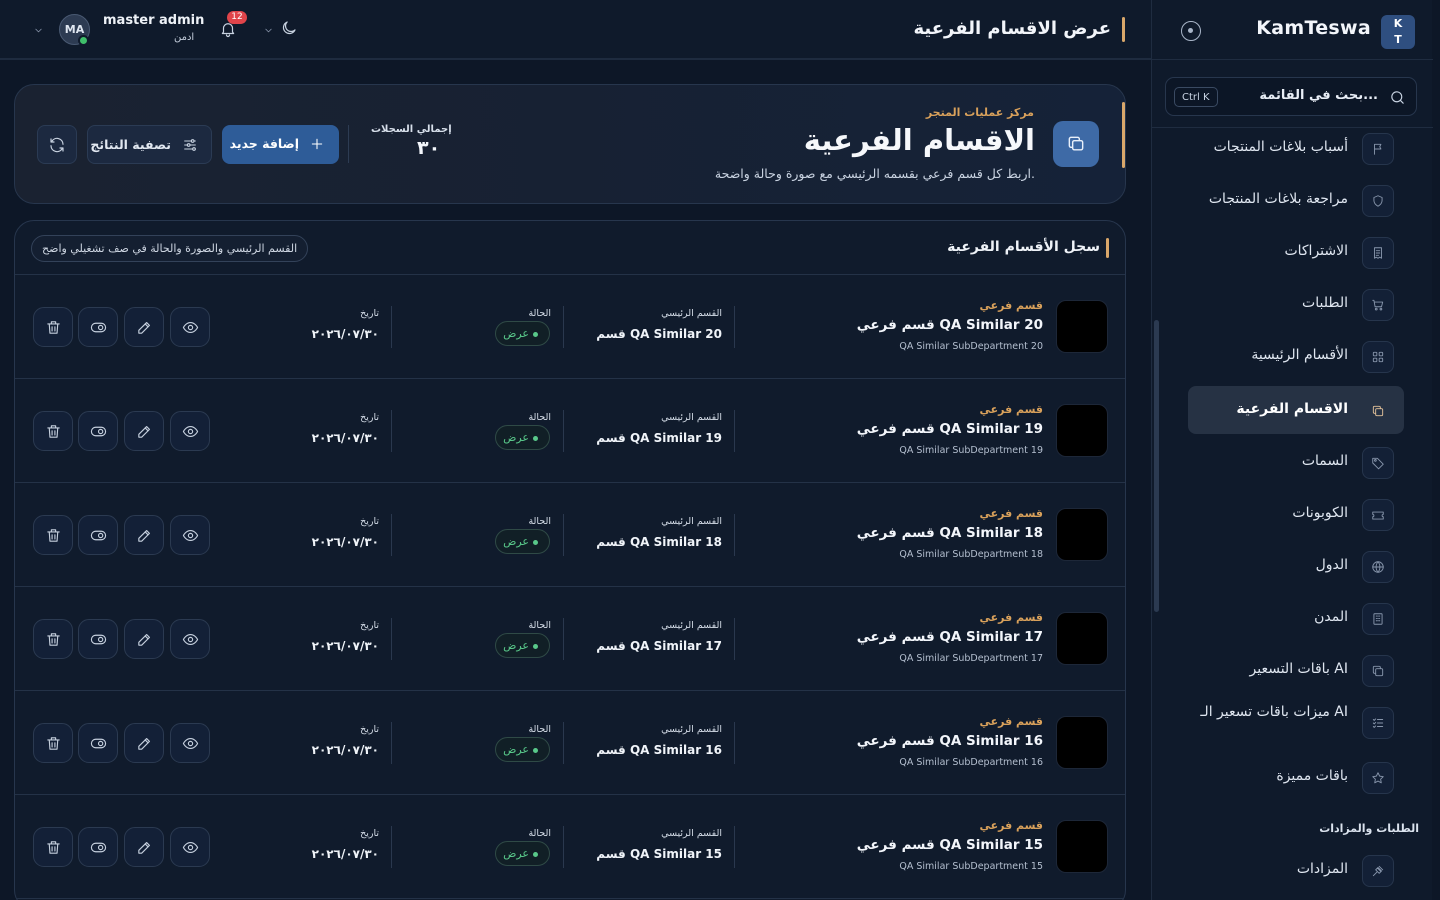 The height and width of the screenshot is (900, 1440). I want to click on sliders-icon, so click(190, 145).